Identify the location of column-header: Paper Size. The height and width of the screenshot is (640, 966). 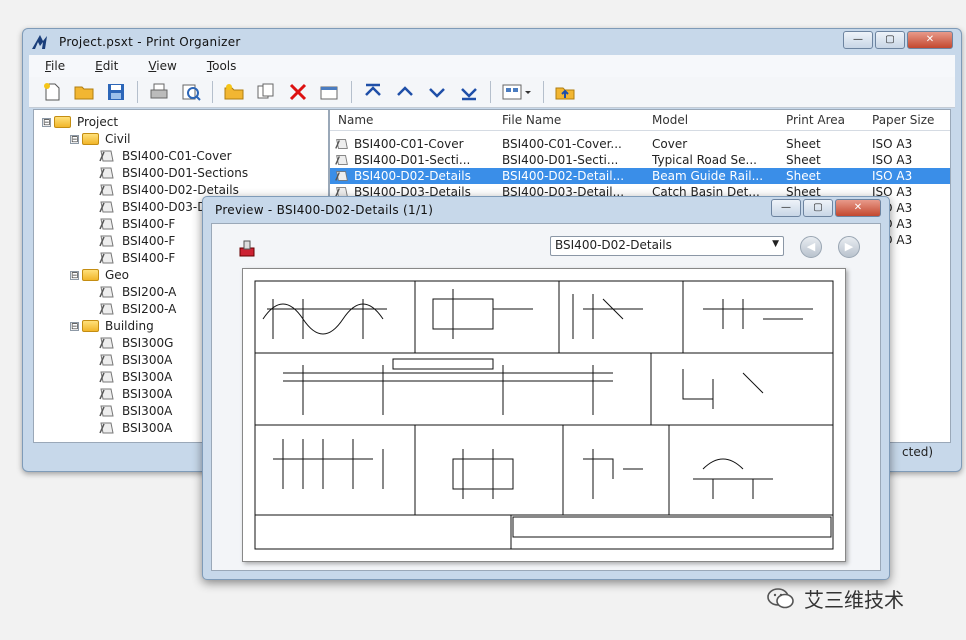
(903, 120).